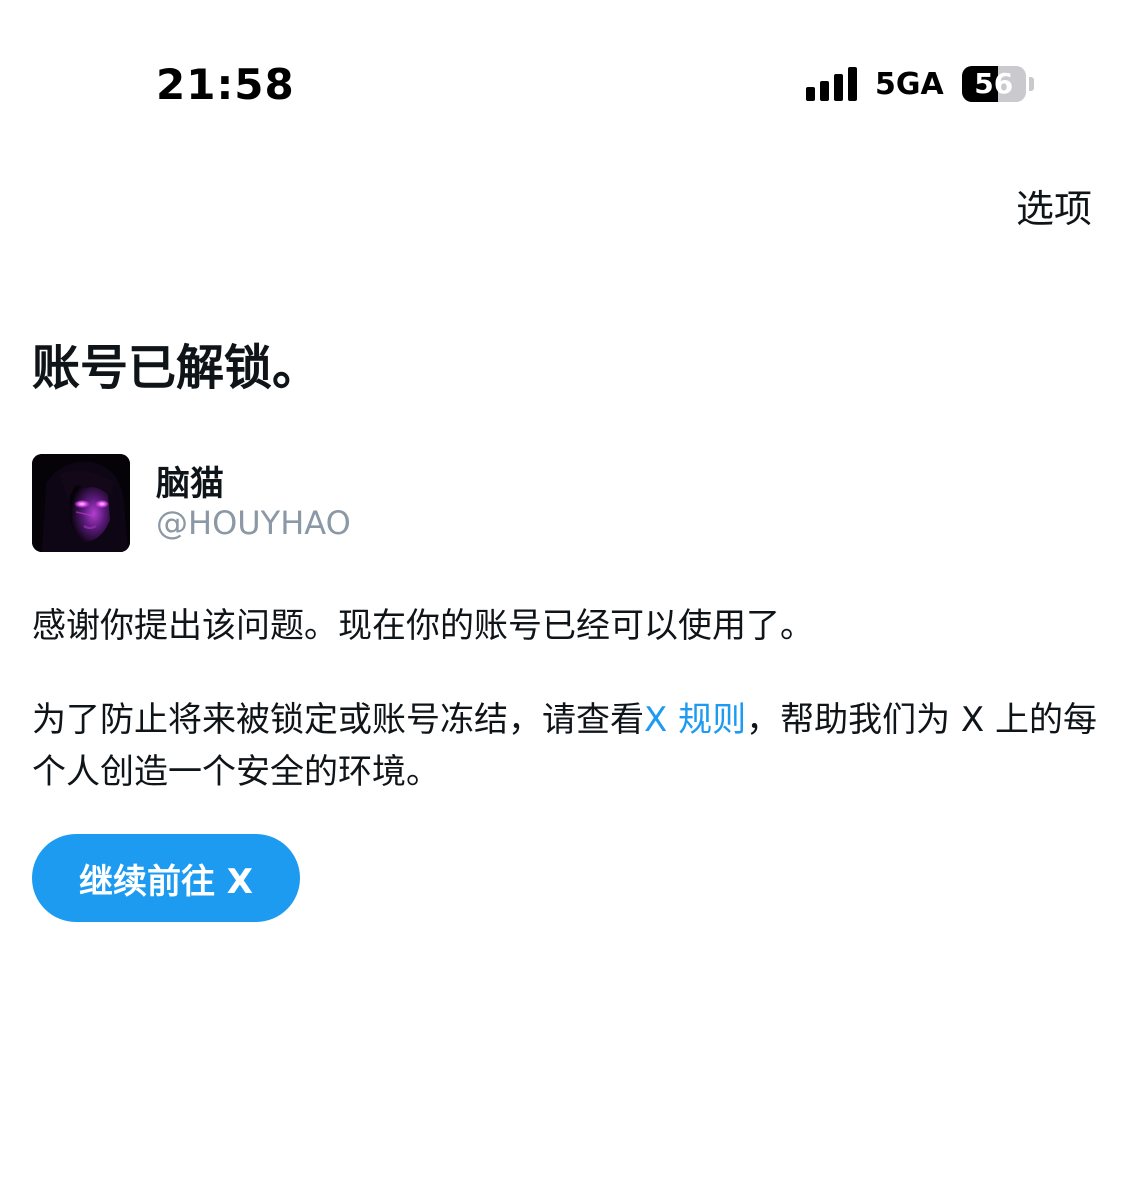 This screenshot has height=1200, width=1146. Describe the element at coordinates (338, 720) in the screenshot. I see `rules-message-text-before: 为了防止将来被锁定或账号冻结，请查看` at that location.